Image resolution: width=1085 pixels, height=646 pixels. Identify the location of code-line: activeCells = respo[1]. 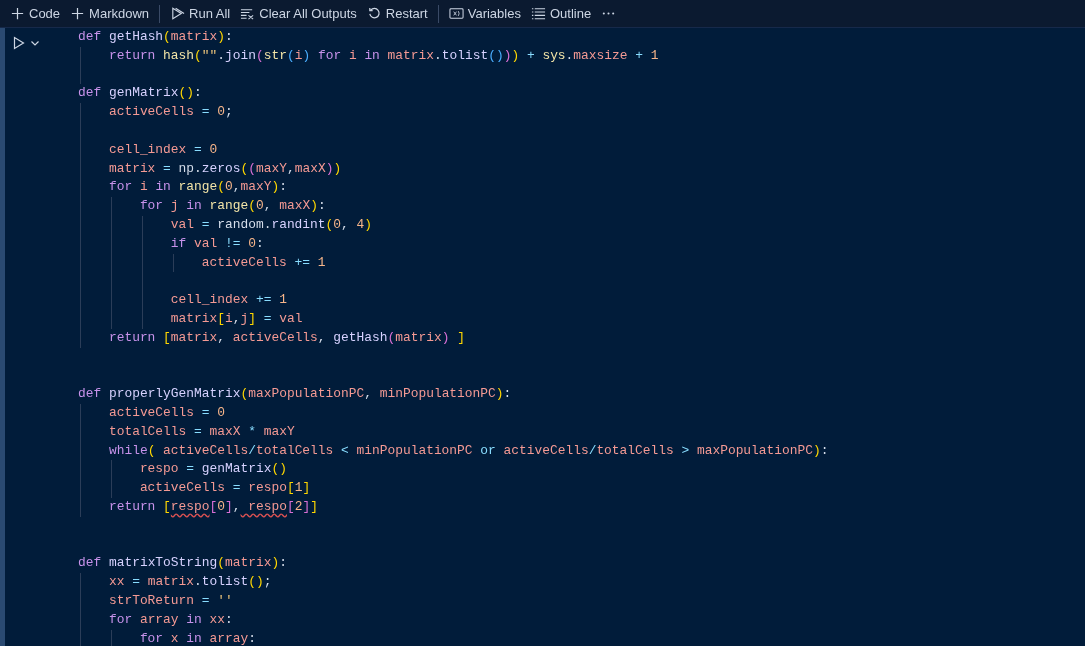
(225, 488).